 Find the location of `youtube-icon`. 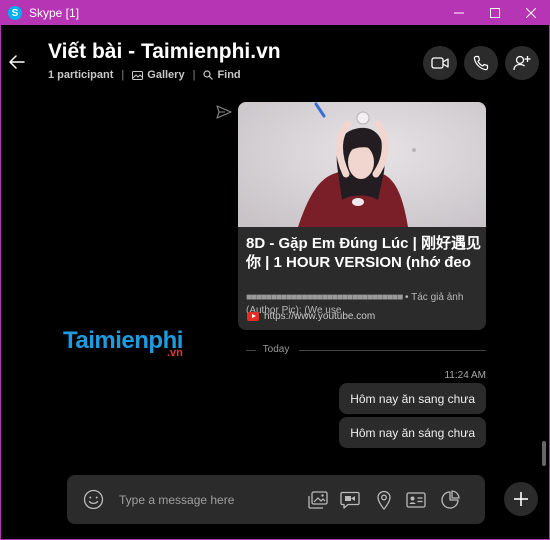

youtube-icon is located at coordinates (253, 316).